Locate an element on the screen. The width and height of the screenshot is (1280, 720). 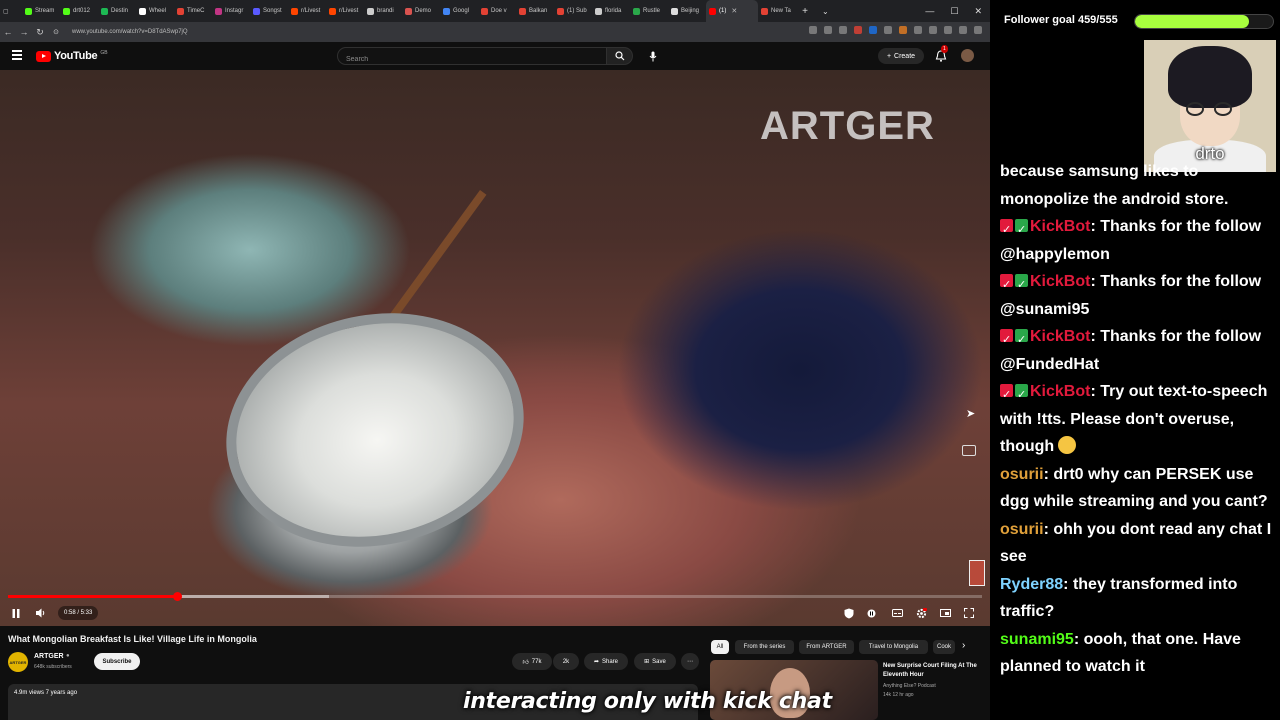
sidebar-icon is located at coordinates (963, 30).